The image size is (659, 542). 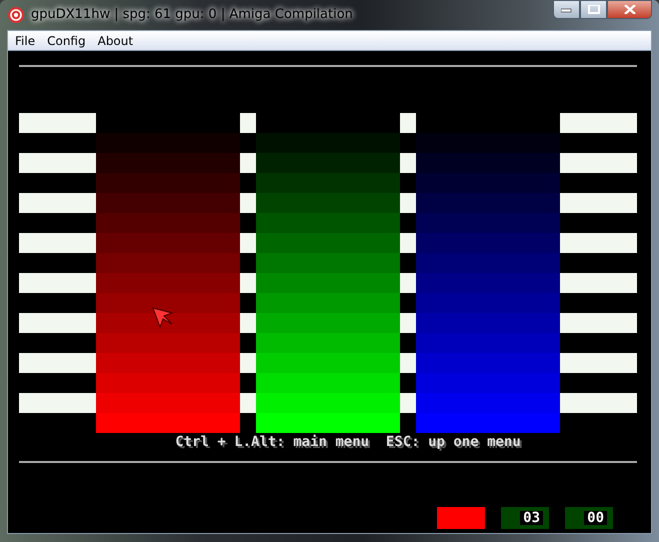 What do you see at coordinates (531, 518) in the screenshot?
I see `counter-value: 03` at bounding box center [531, 518].